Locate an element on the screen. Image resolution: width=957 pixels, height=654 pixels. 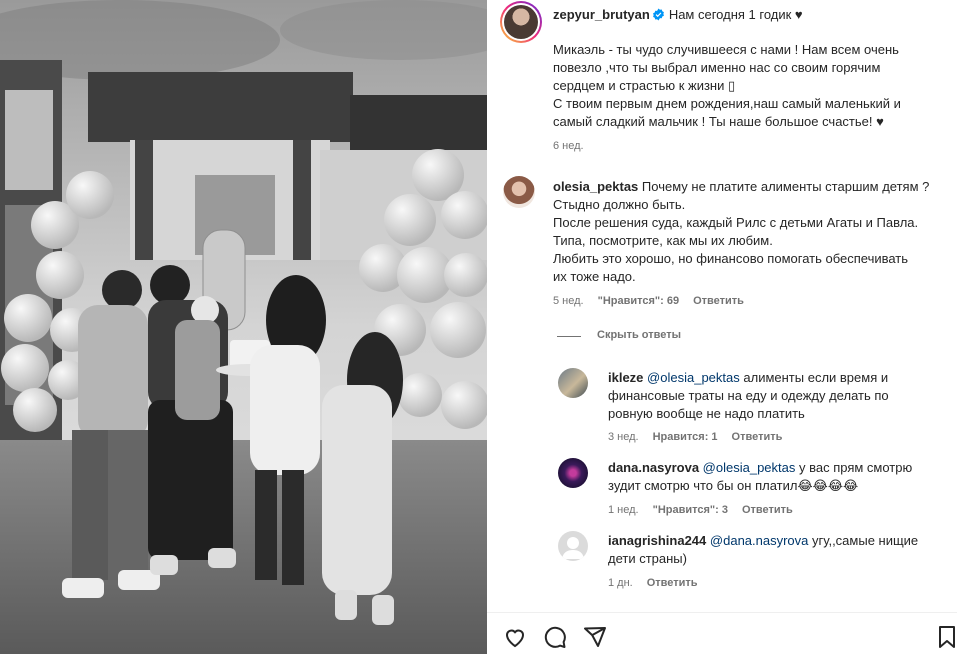
comment-time: 5 нед. is located at coordinates (568, 301).